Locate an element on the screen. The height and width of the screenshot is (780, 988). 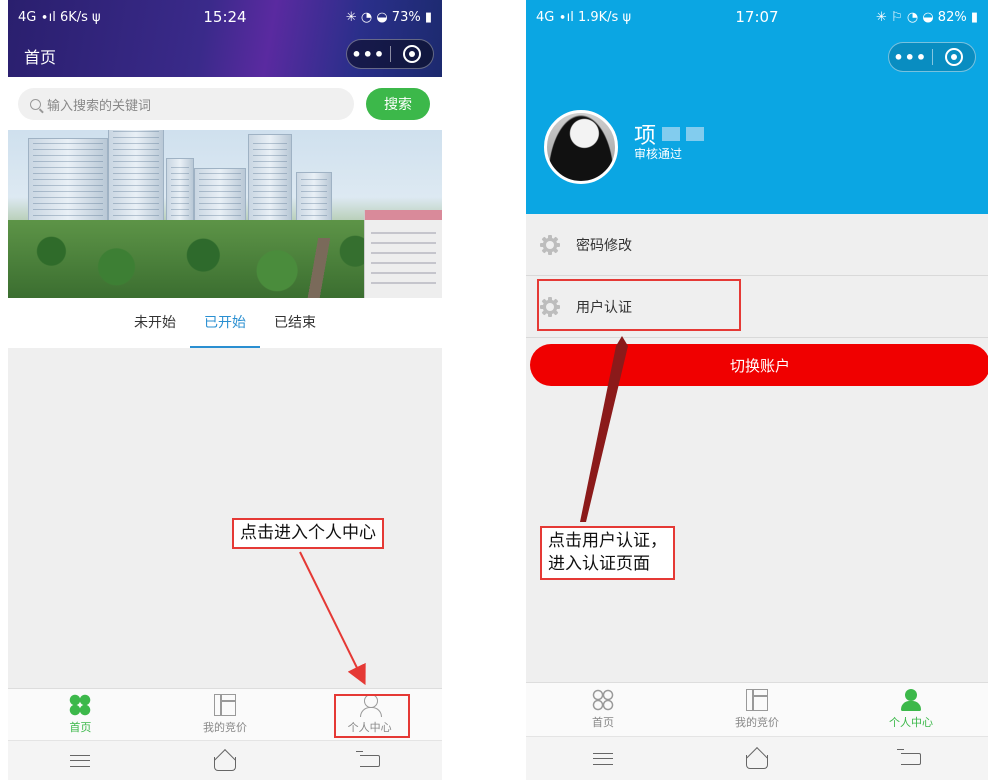
search-bar: 输入搜索的关键词 搜索 is located at coordinates (225, 103).